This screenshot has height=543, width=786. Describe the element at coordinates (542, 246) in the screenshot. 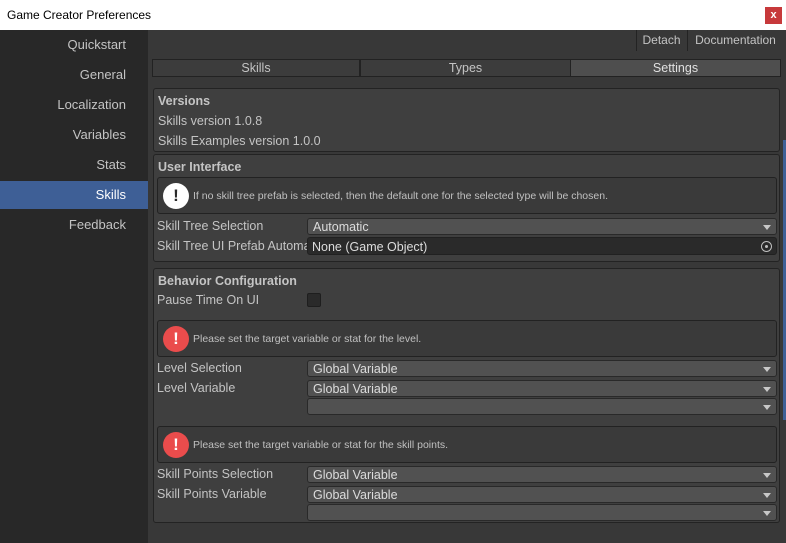

I see `prefab-object-field: None (Game Object)` at that location.